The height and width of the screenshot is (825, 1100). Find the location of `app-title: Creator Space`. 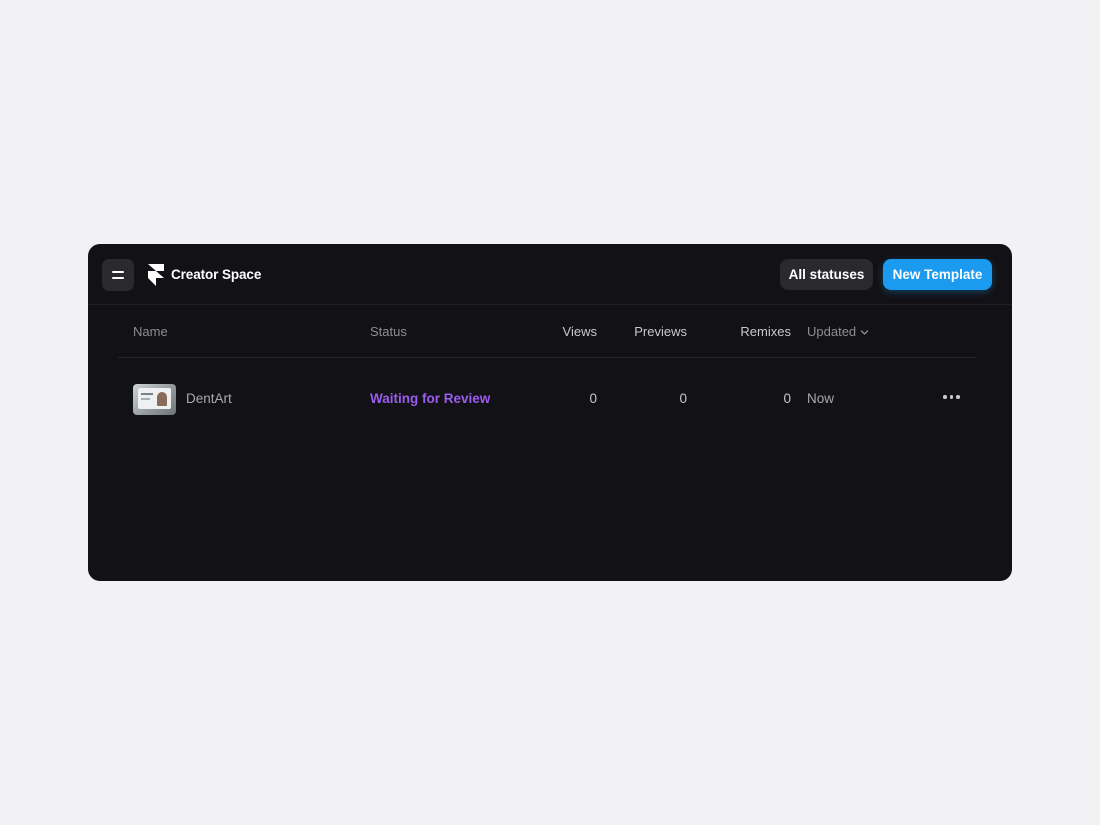

app-title: Creator Space is located at coordinates (216, 274).